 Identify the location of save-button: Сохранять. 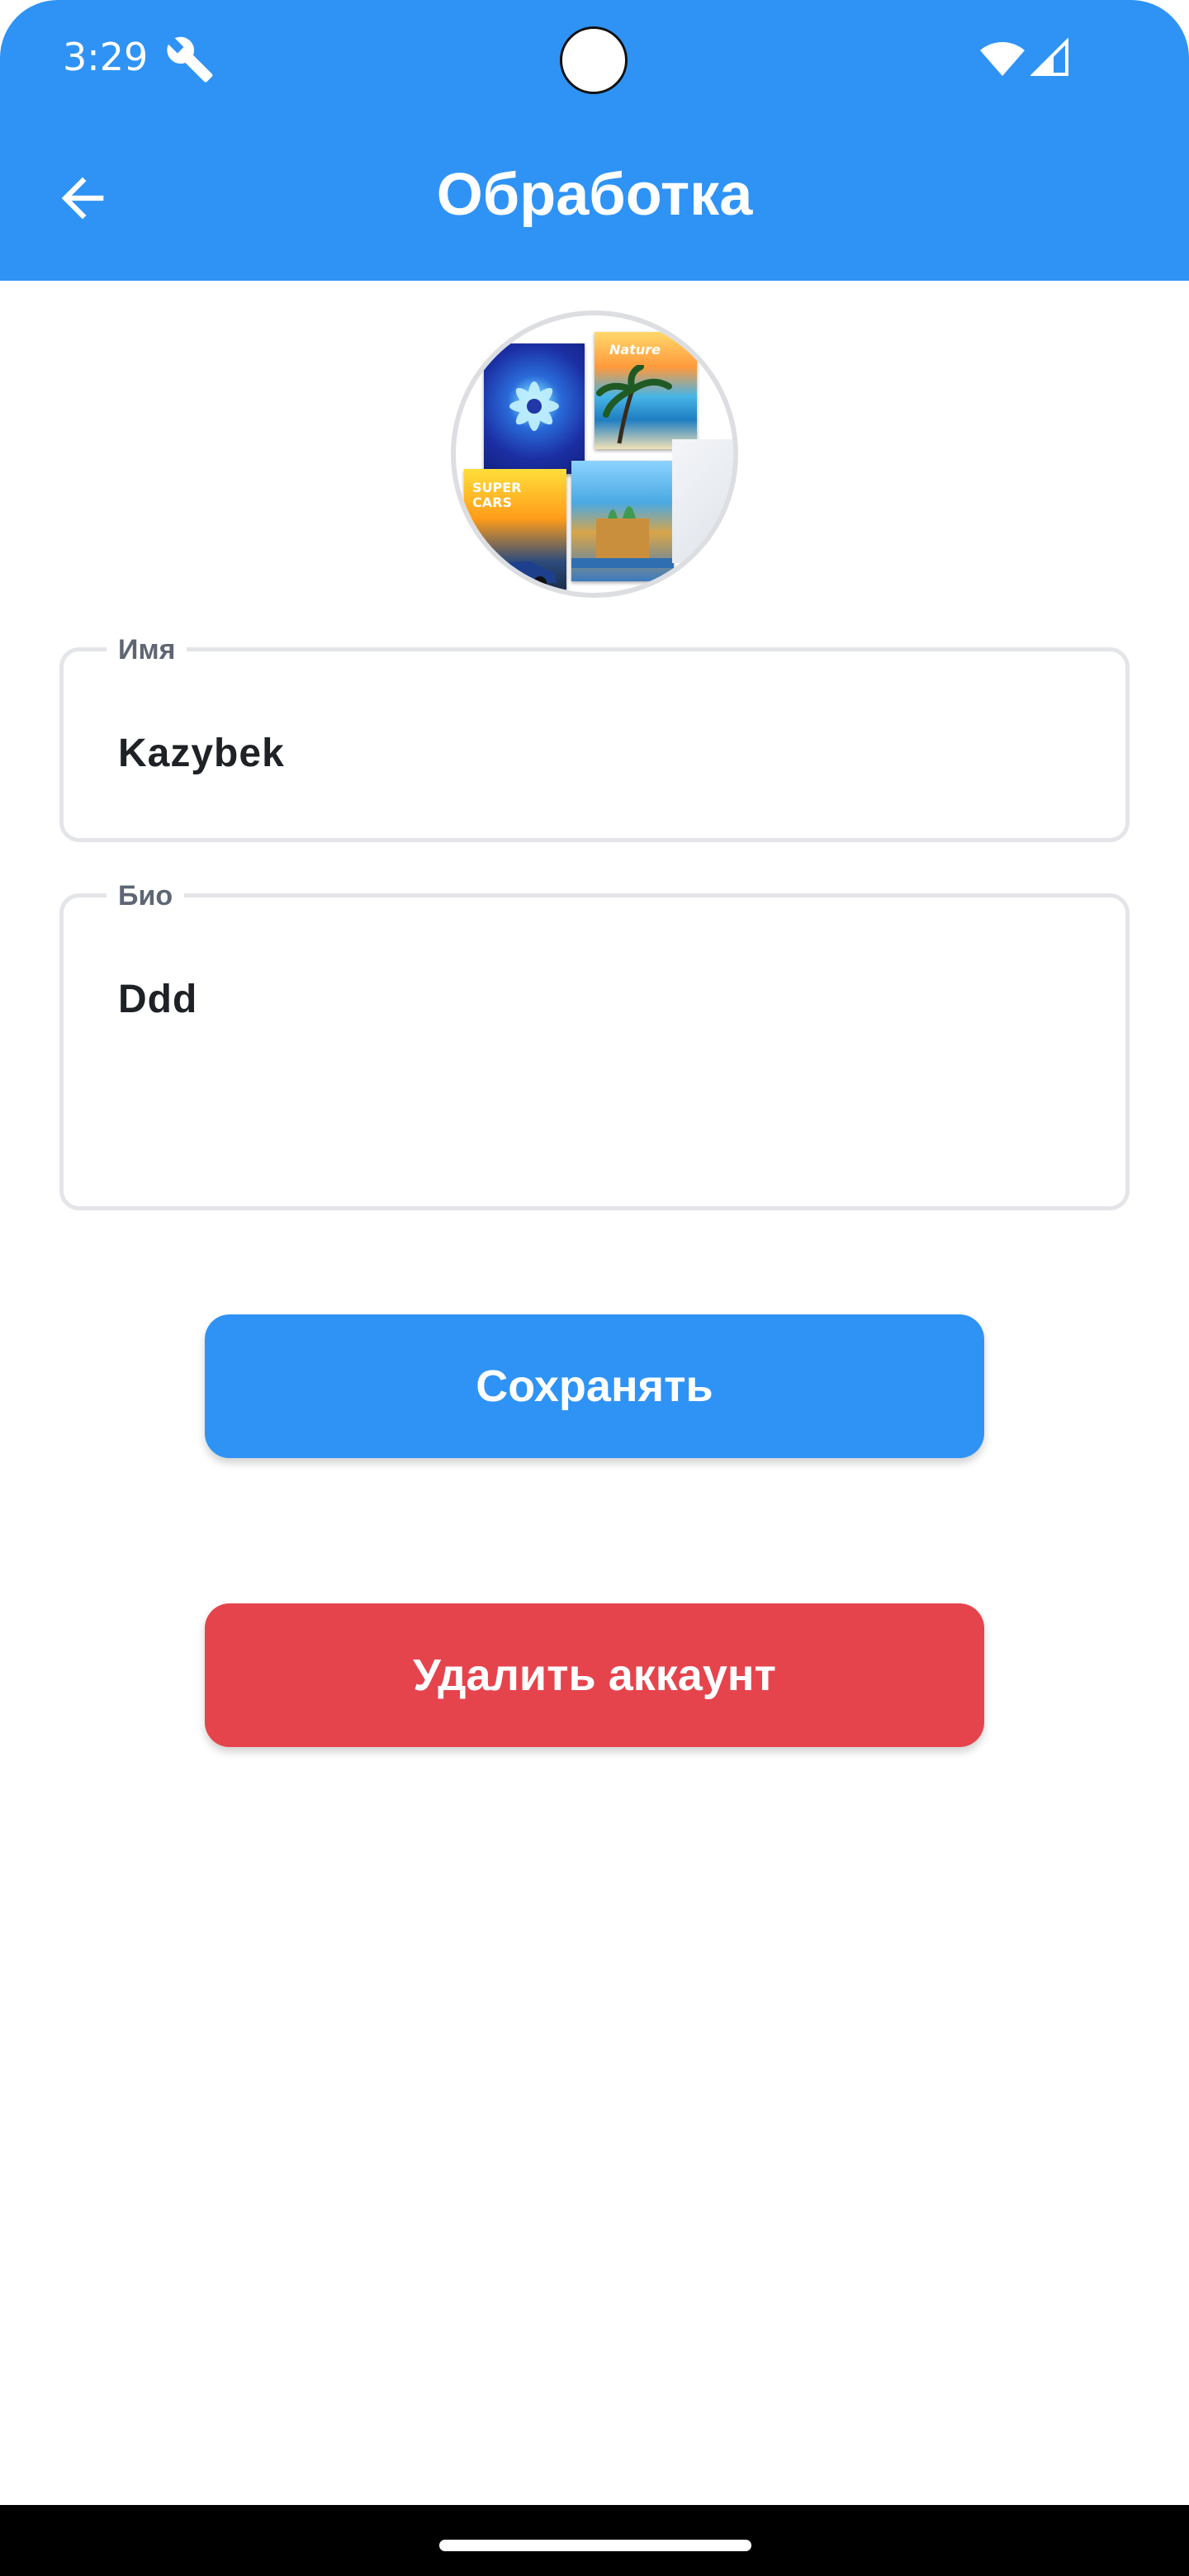
(594, 1386).